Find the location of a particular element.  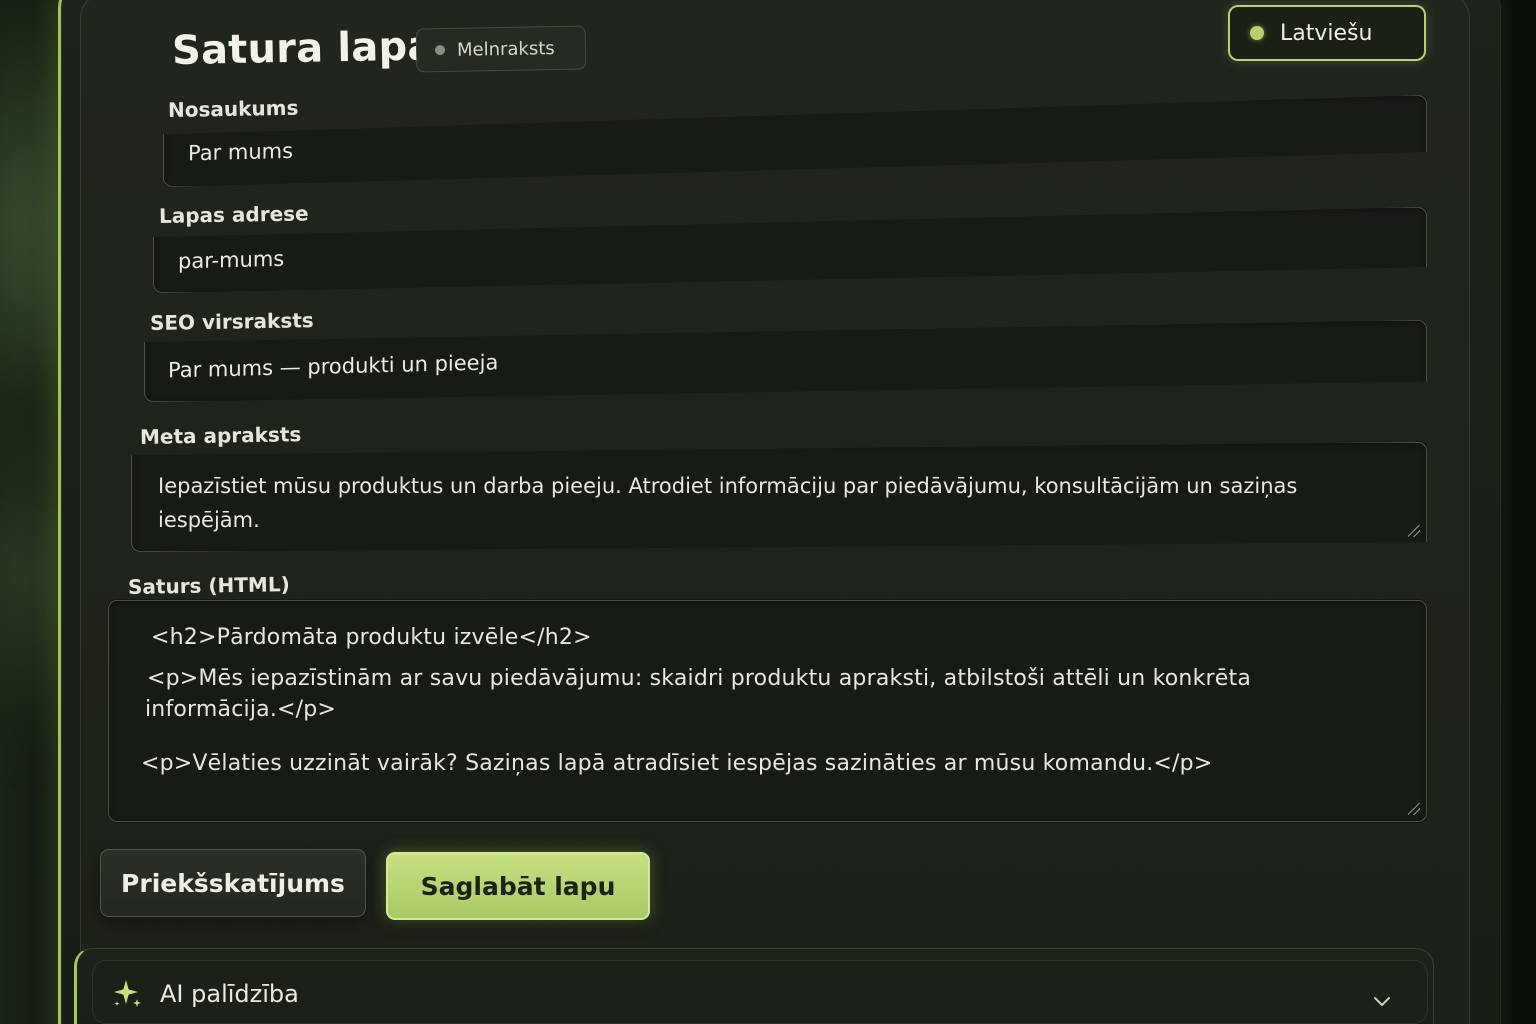

slug-label: Lapas adrese is located at coordinates (233, 214).